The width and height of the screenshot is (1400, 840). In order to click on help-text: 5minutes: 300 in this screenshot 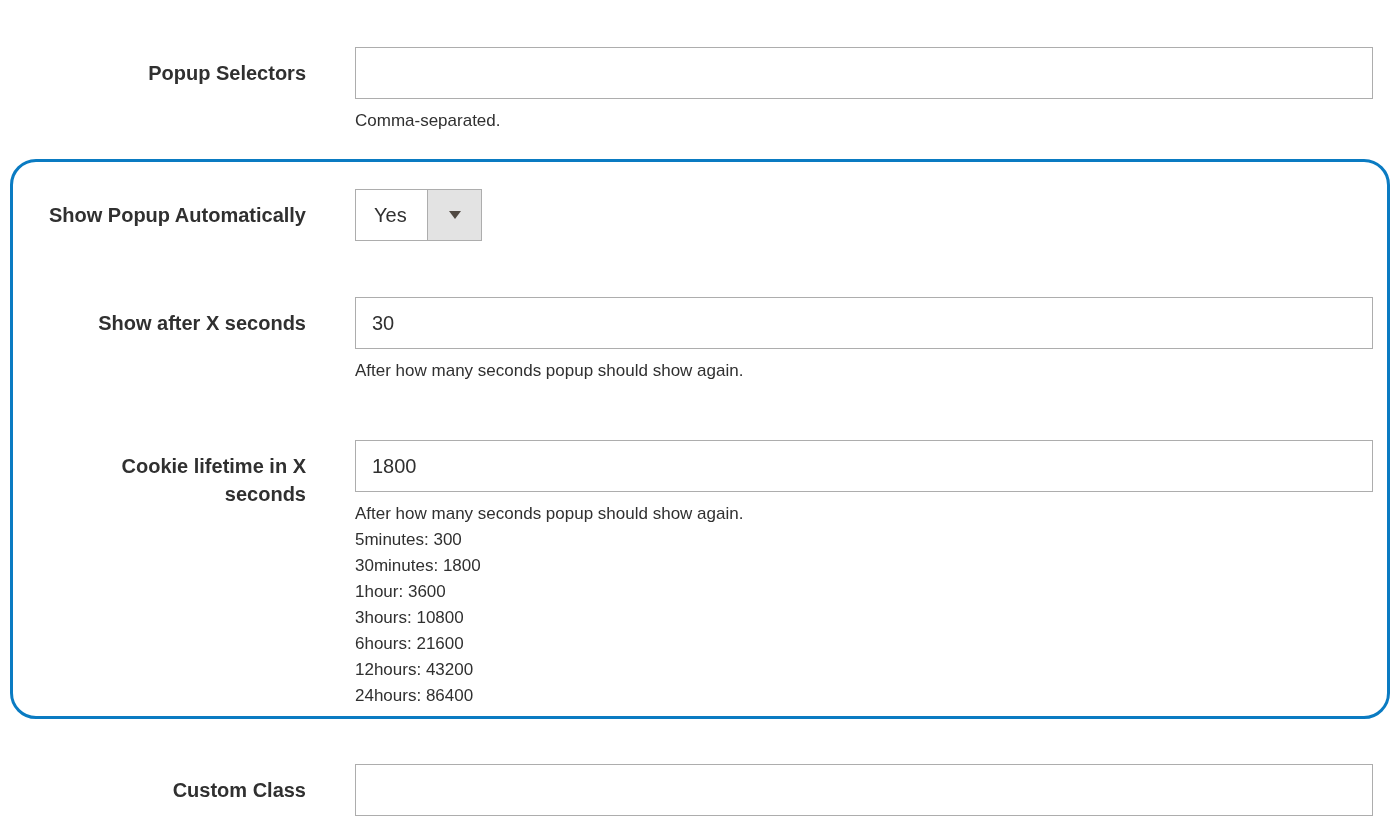, I will do `click(409, 540)`.